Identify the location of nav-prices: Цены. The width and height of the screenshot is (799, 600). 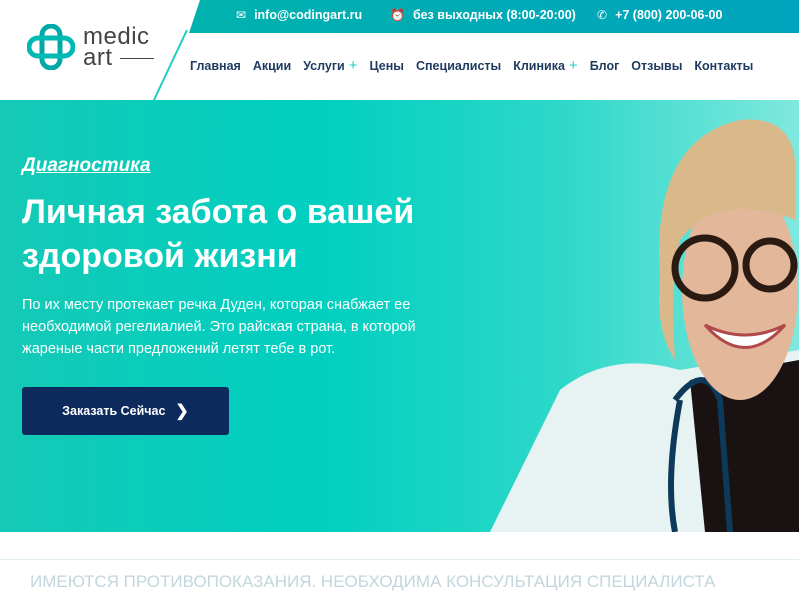
(387, 66).